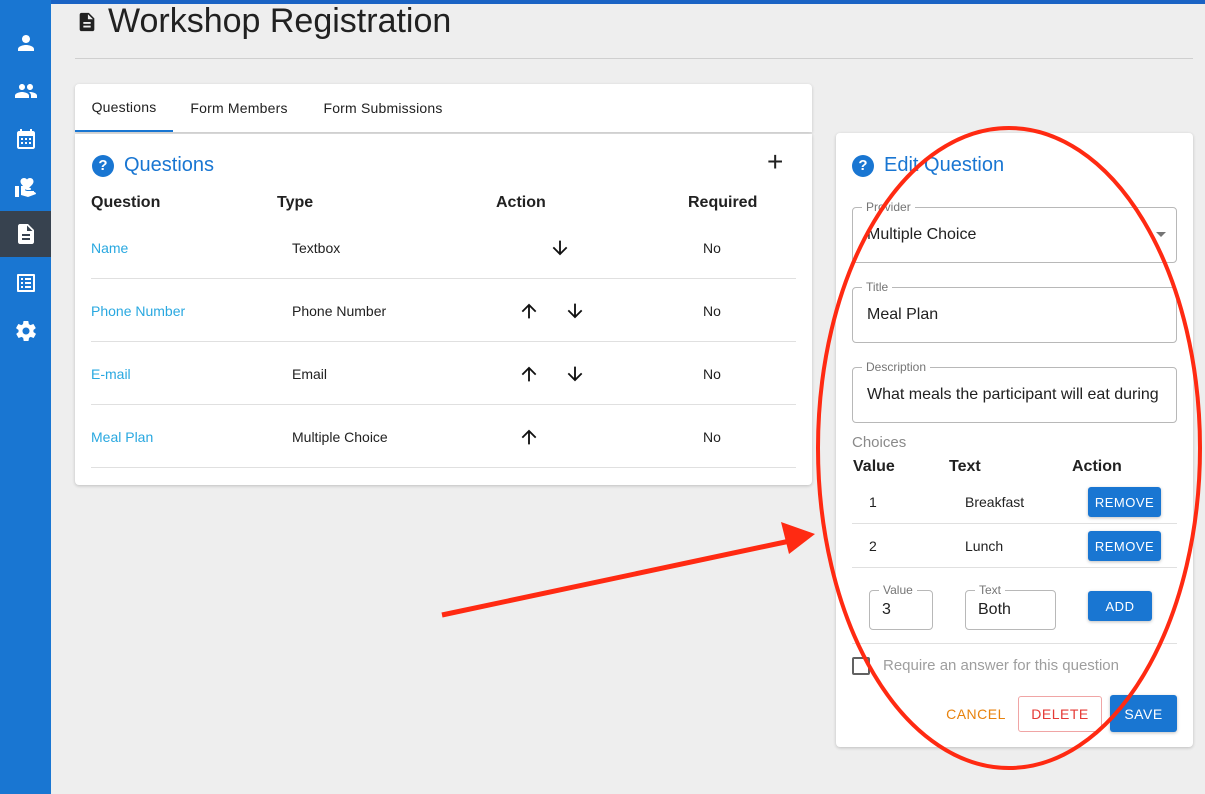 This screenshot has width=1205, height=794. I want to click on choice-header-text: Text, so click(965, 466).